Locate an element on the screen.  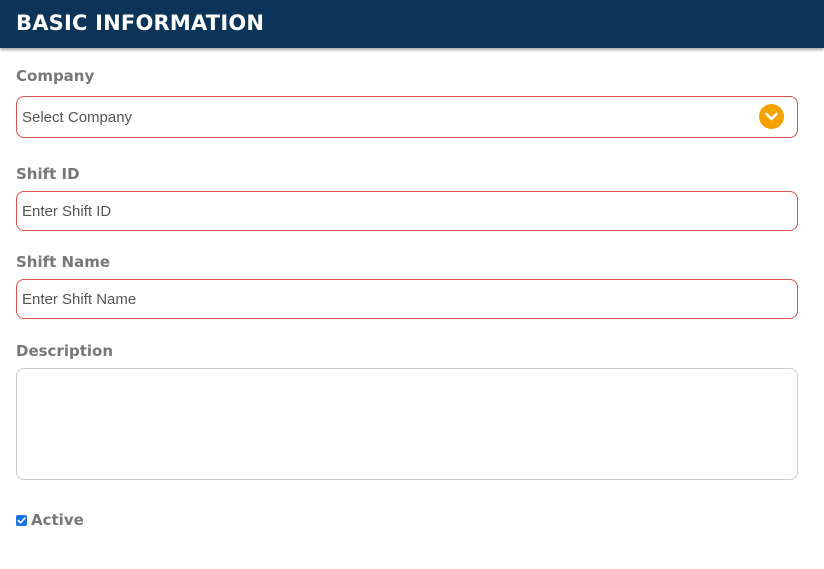
shift-id-input: Enter Shift ID is located at coordinates (407, 211).